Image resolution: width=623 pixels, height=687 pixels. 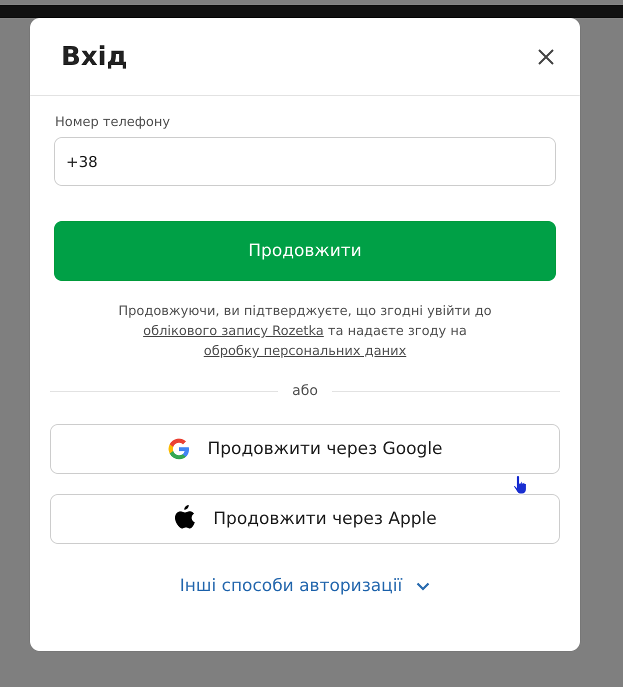 What do you see at coordinates (305, 449) in the screenshot?
I see `google-sign-in-button: Продовжити через Google` at bounding box center [305, 449].